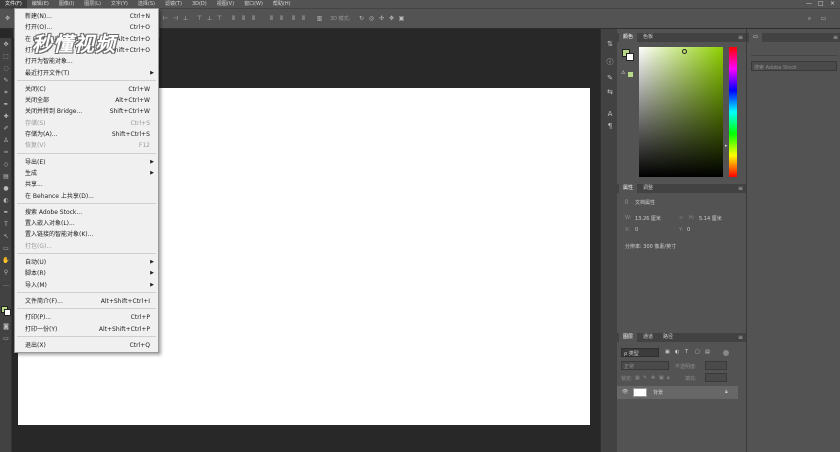  Describe the element at coordinates (821, 4) in the screenshot. I see `maximize-button: □` at that location.